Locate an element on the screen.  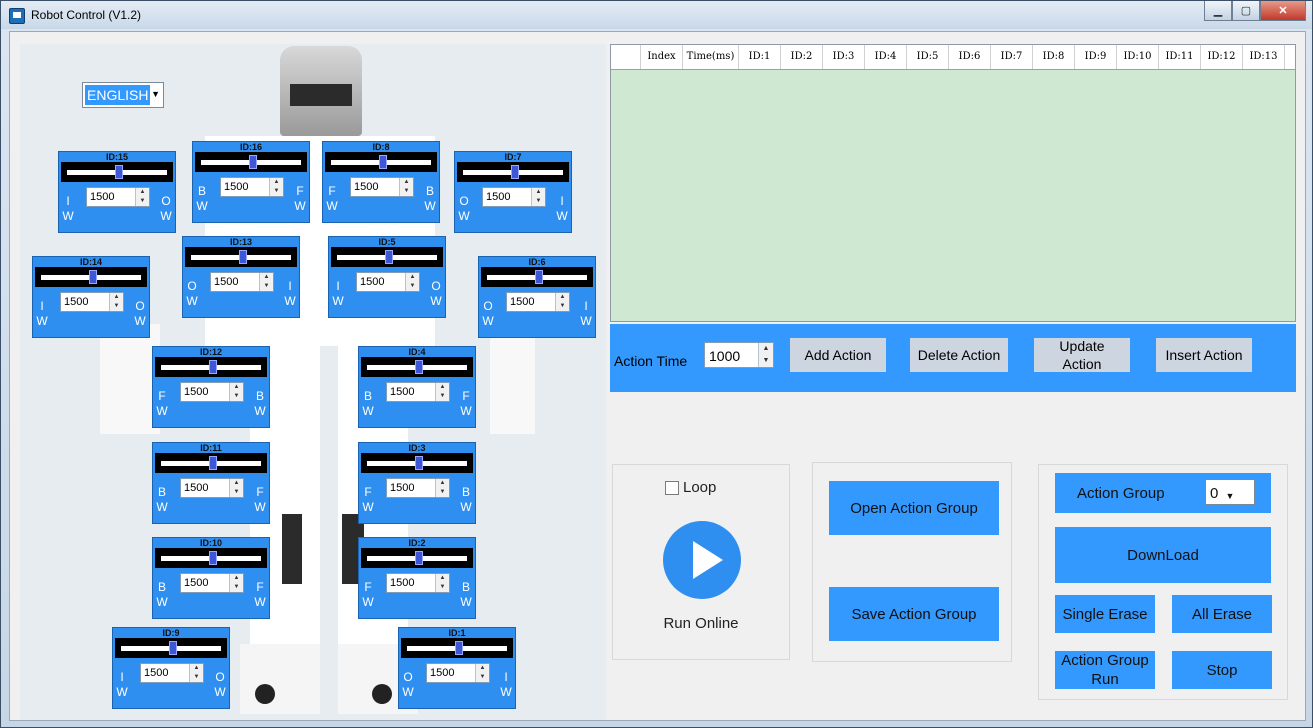
grid-col-id3: ID:3 is located at coordinates (844, 57).